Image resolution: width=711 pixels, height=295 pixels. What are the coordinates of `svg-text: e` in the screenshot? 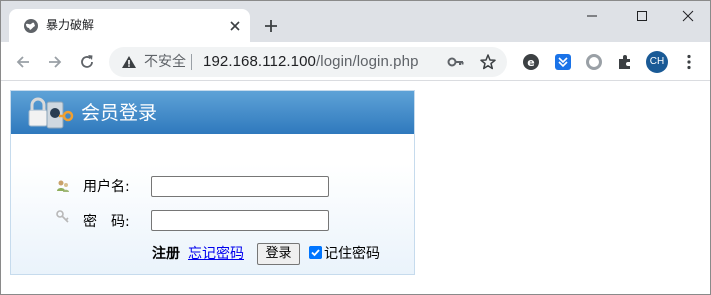 It's located at (530, 62).